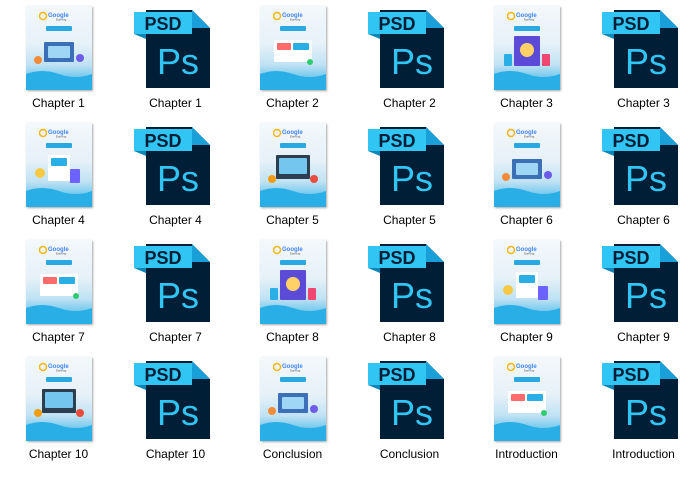 The image size is (688, 480). I want to click on psd-file-item: PSD Ps Chapter 4, so click(175, 175).